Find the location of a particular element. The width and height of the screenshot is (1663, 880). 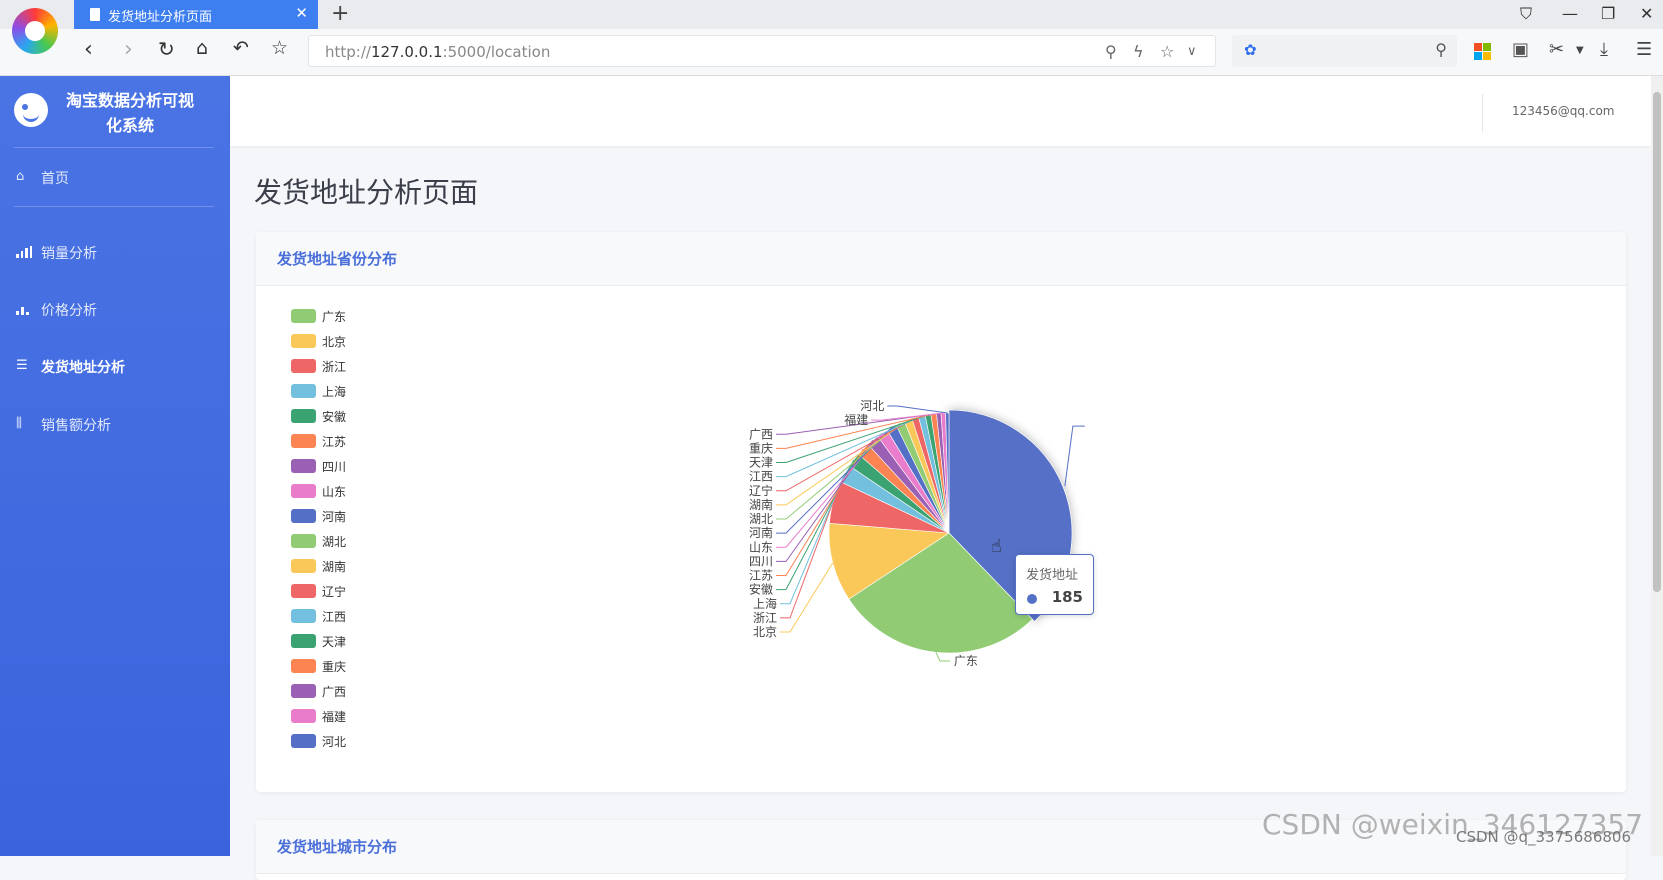

search-icon: ⚲ is located at coordinates (1441, 49).